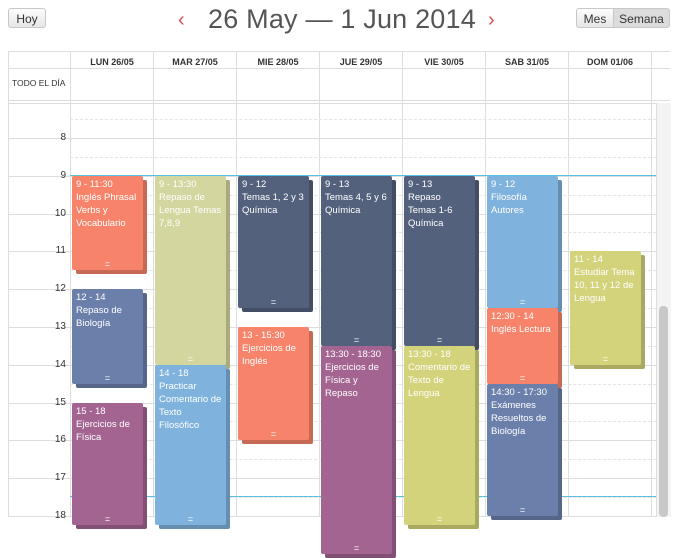 This screenshot has height=558, width=677. I want to click on event-card: 9 - 13 Repaso Temas 1-6 Química =, so click(439, 260).